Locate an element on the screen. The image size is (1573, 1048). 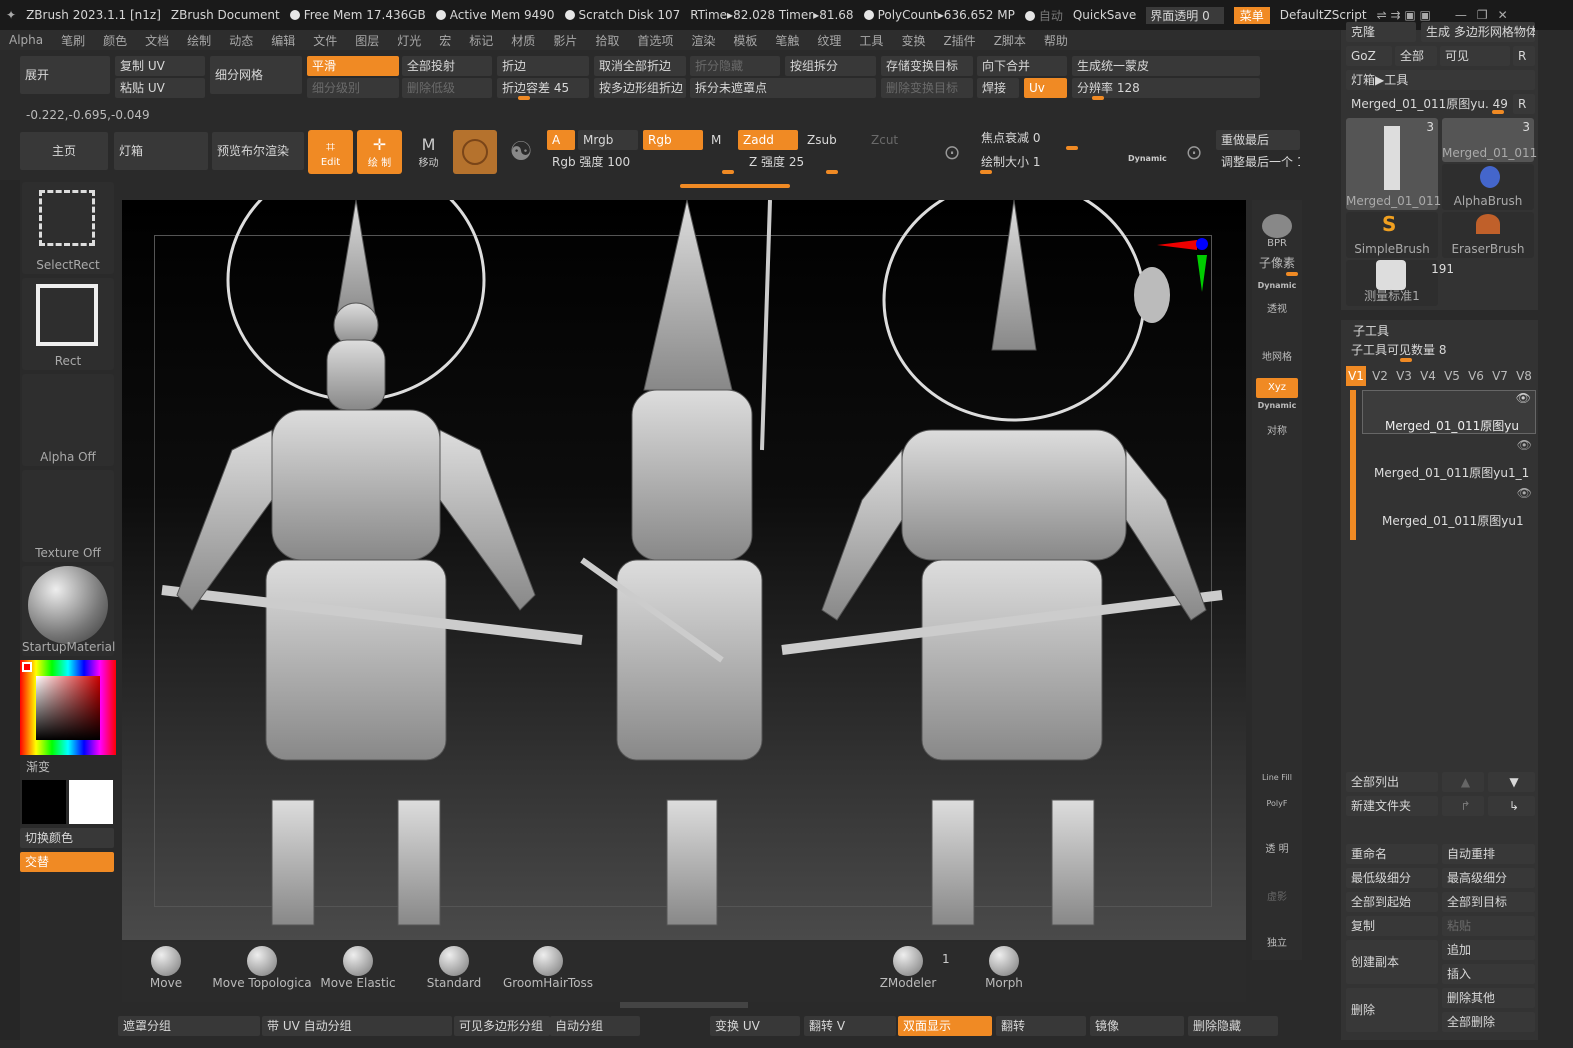
lightbox-tool-button: 灯箱▶工具 is located at coordinates (1440, 80).